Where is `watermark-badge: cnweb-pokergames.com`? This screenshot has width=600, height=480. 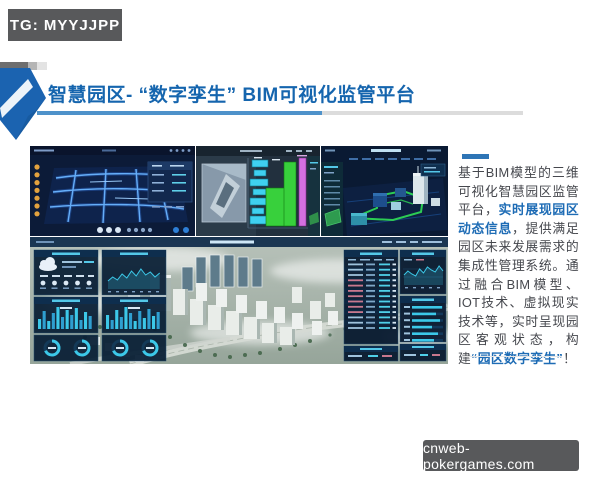
watermark-badge: cnweb-pokergames.com is located at coordinates (501, 456).